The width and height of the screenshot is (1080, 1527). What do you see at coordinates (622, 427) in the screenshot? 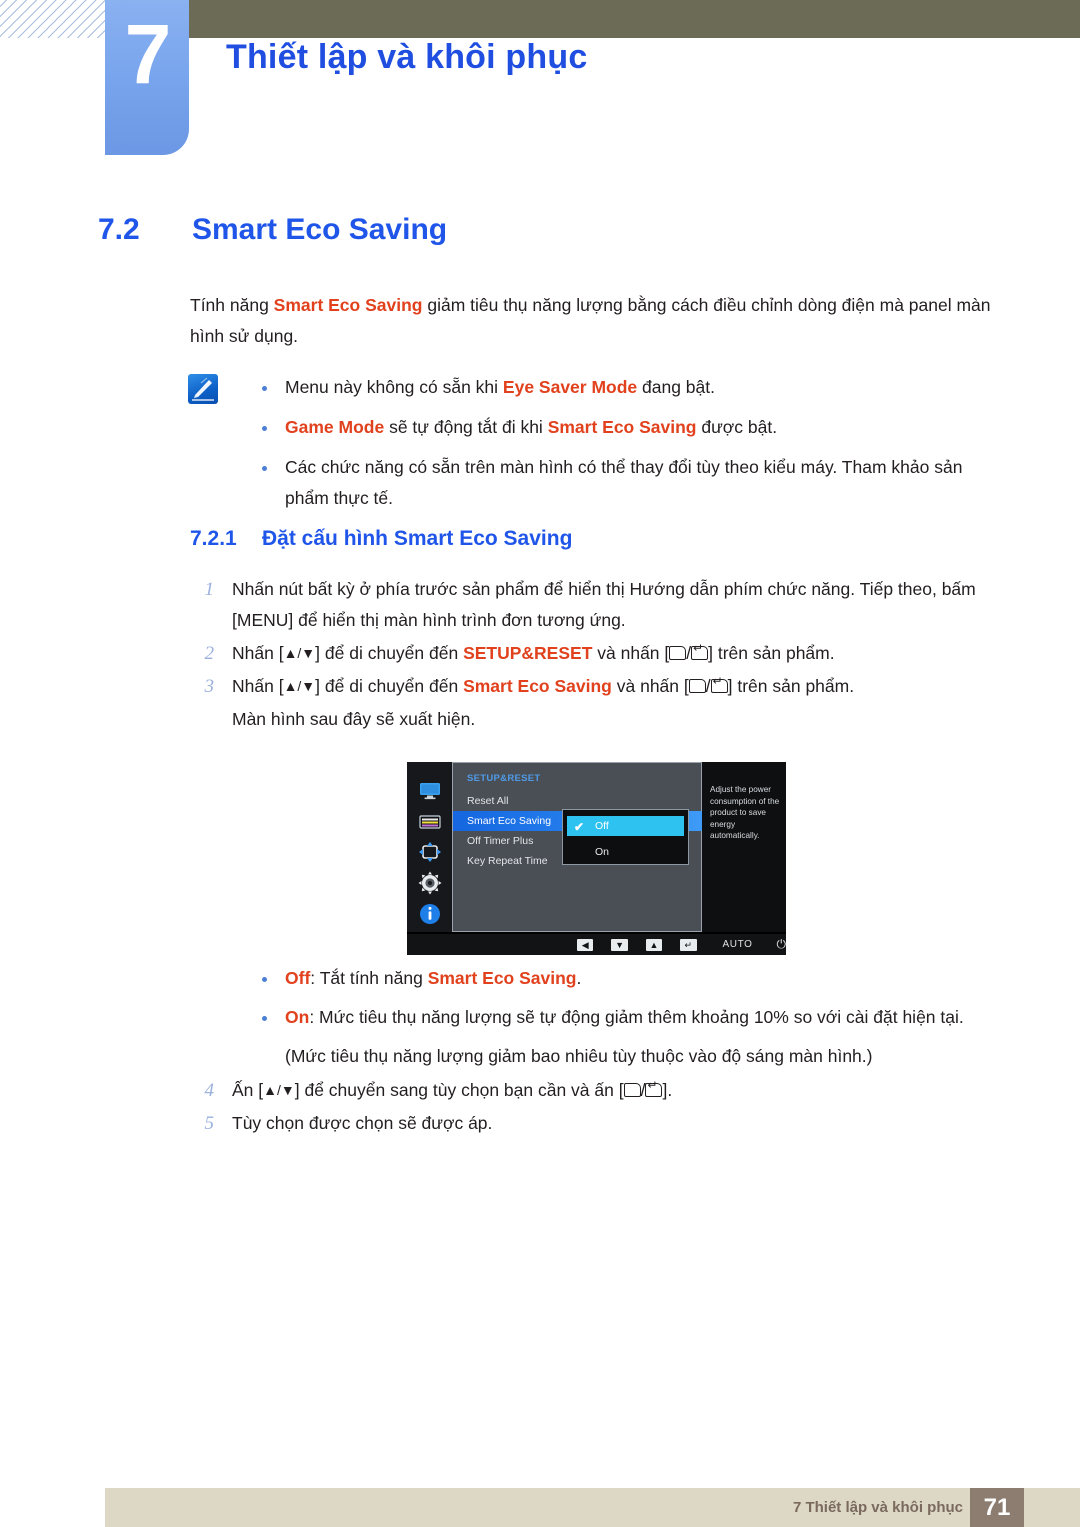
I see `note-bold-2: Smart Eco Saving` at bounding box center [622, 427].